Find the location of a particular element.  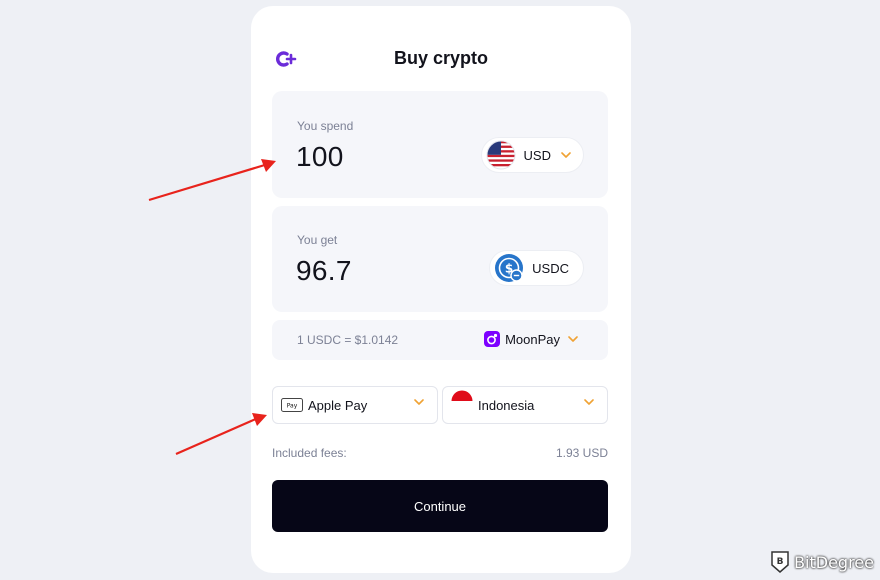

spend-currency-label: USD is located at coordinates (537, 155).